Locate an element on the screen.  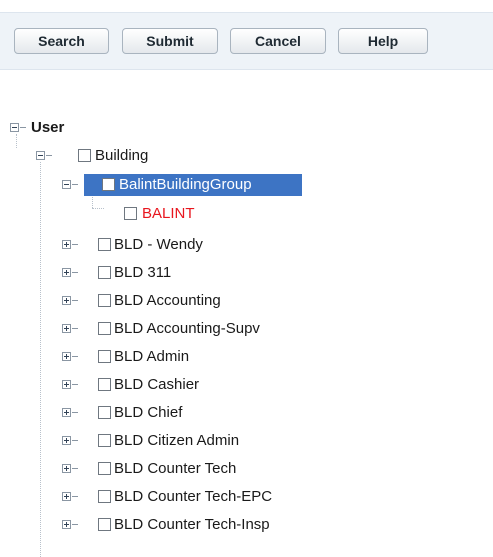
tree-node-label: BALINT is located at coordinates (168, 213).